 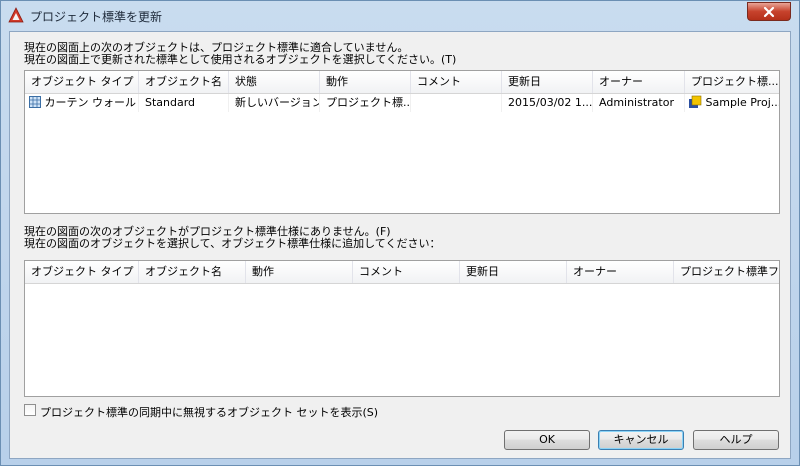 I want to click on section2-instruction-line2: 現在の図面のオブジェクトを選択して、オブジェクト標準仕様に追加してください：, so click(x=232, y=243).